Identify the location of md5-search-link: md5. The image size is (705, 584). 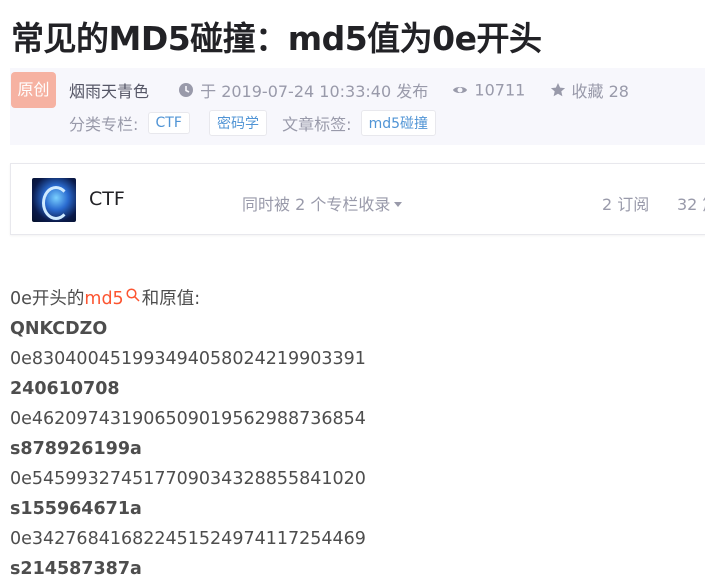
(103, 299).